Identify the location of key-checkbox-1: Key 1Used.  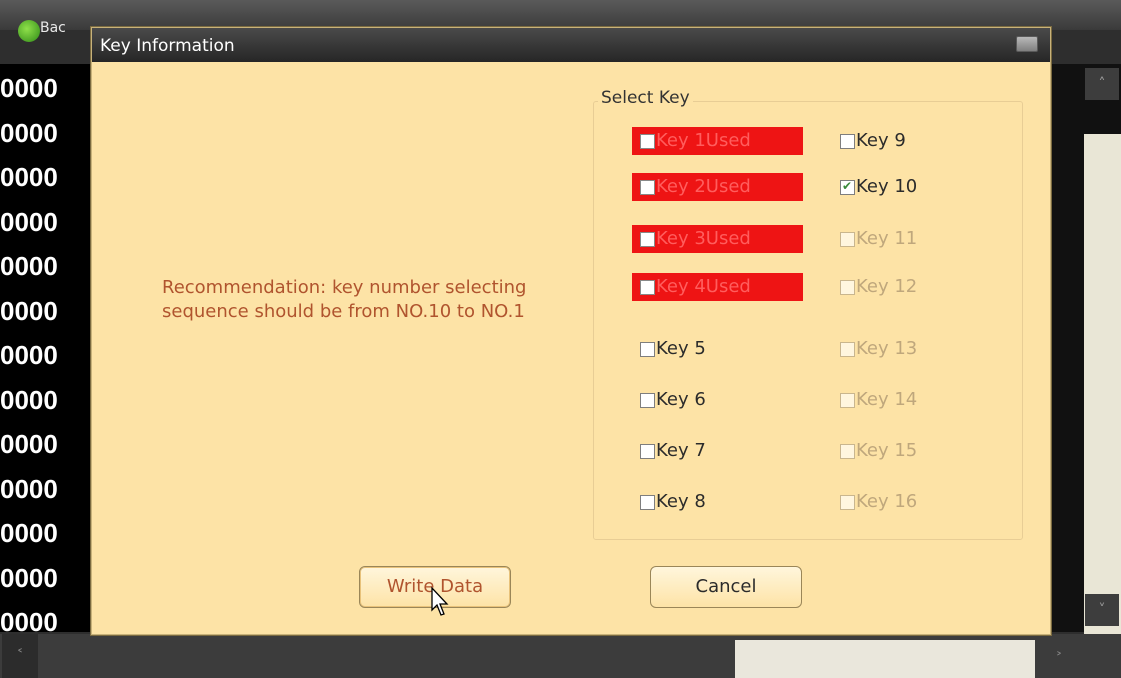
(717, 141).